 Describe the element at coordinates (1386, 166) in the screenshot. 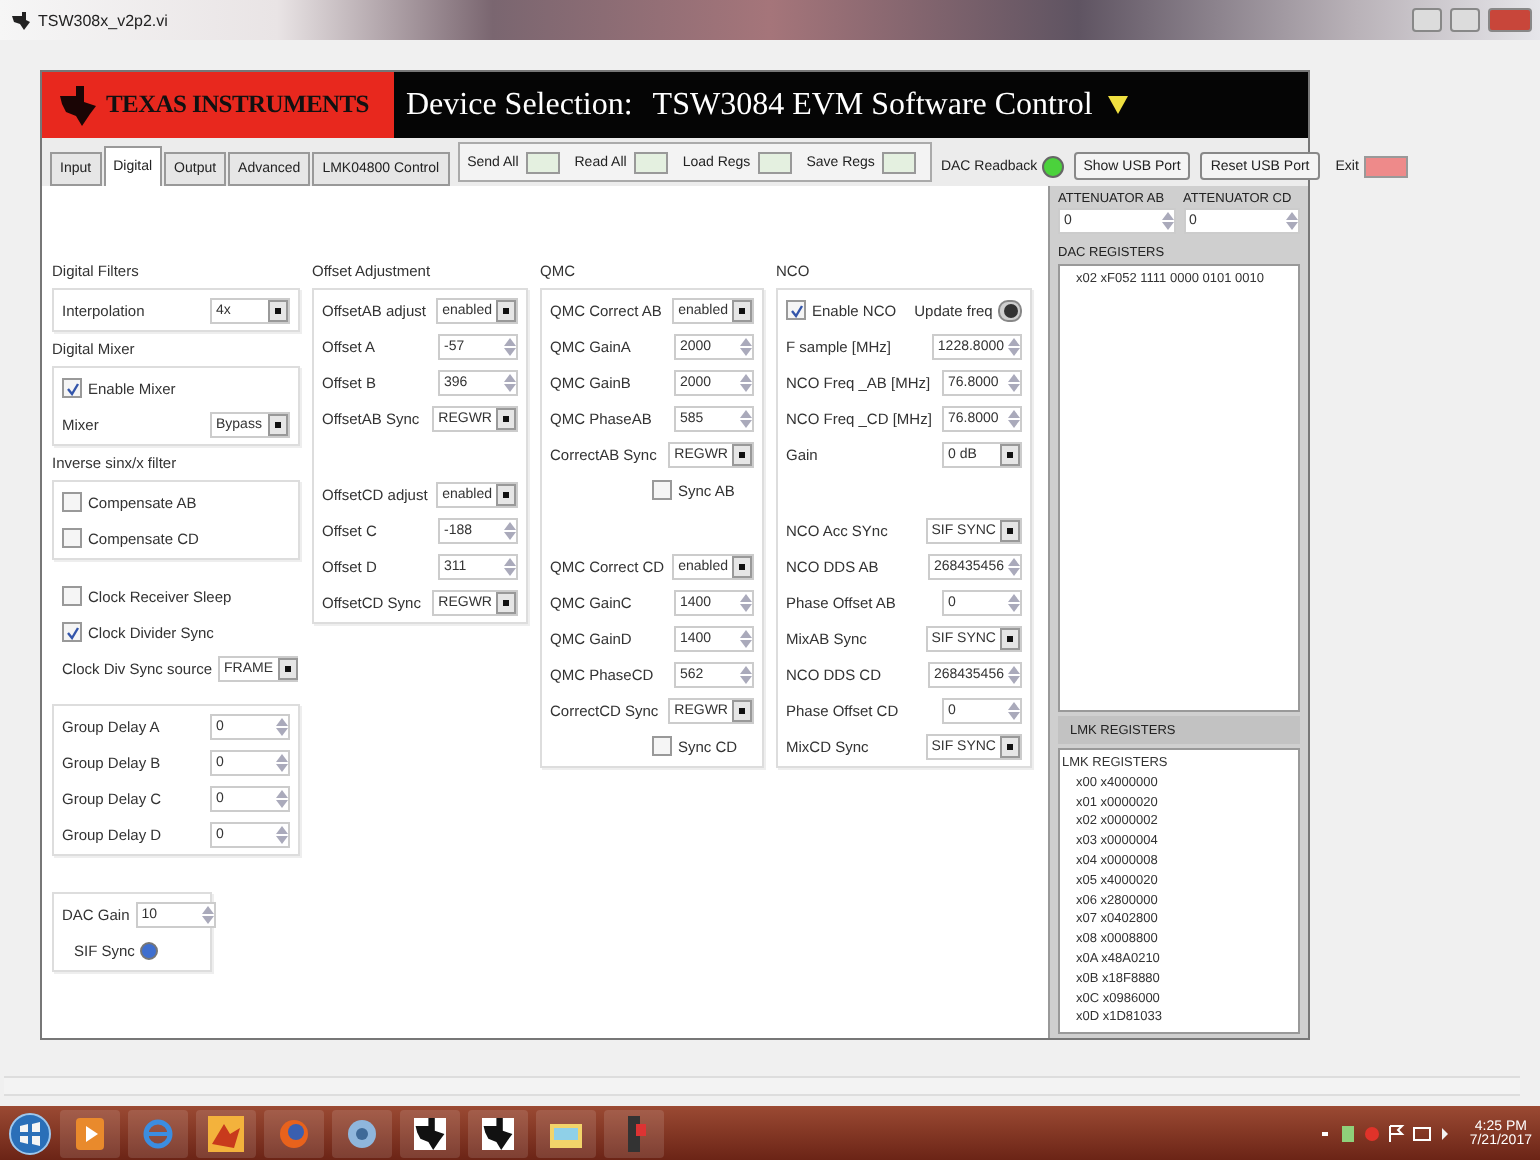

I see `exit-button` at that location.